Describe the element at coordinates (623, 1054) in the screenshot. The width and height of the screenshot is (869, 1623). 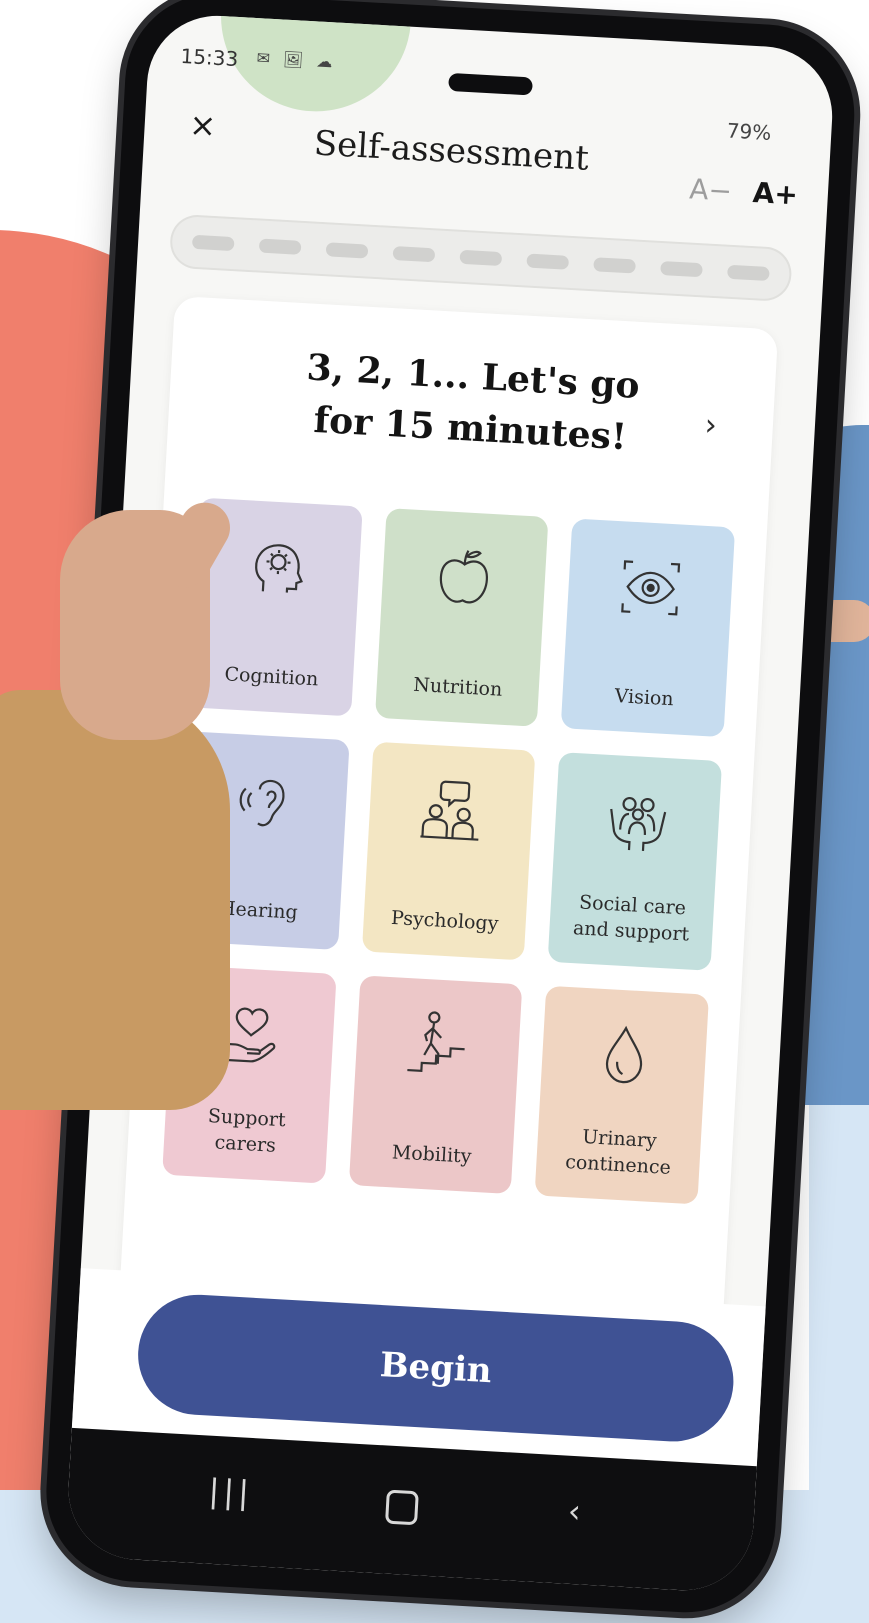
I see `drop-icon` at that location.